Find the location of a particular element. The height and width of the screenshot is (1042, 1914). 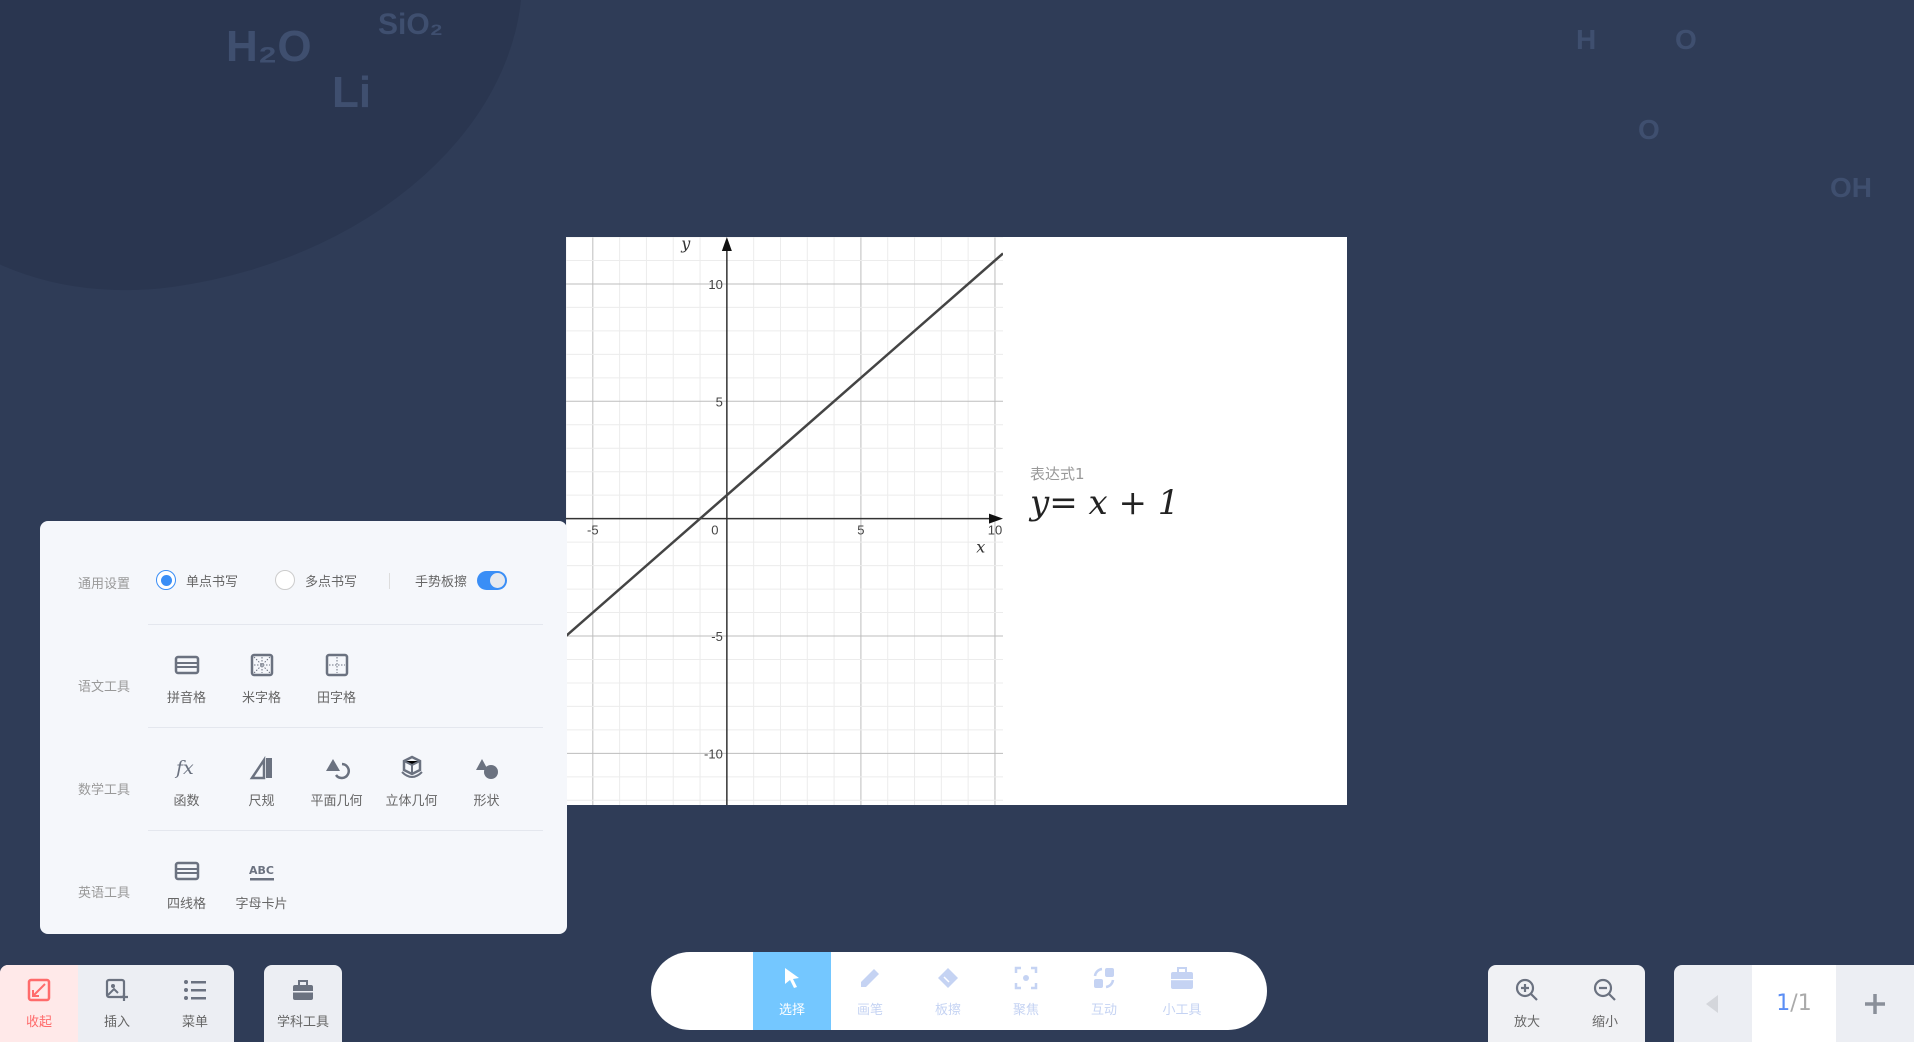

menu-label: 菜单 is located at coordinates (194, 1022).